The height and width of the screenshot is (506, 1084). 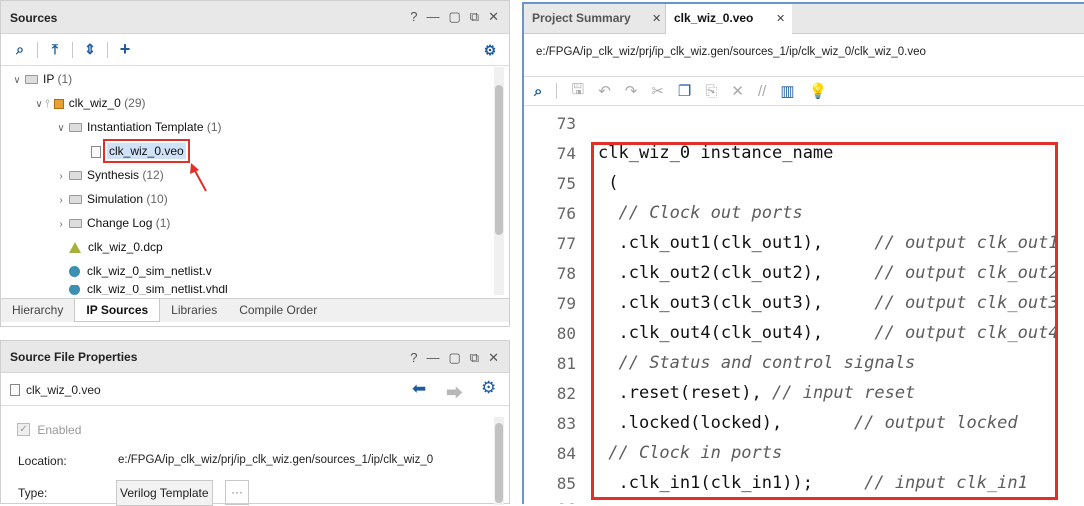 What do you see at coordinates (145, 127) in the screenshot?
I see `tree-item-label: Instantiation Template` at bounding box center [145, 127].